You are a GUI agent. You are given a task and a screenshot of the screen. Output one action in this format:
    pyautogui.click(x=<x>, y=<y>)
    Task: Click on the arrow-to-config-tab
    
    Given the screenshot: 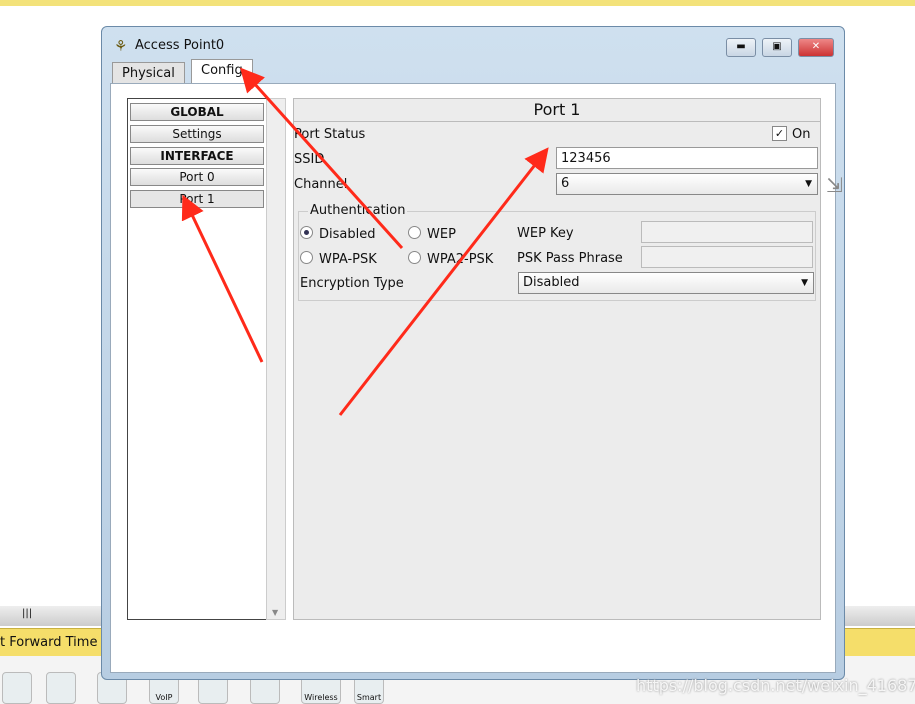 What is the action you would take?
    pyautogui.click(x=321, y=158)
    